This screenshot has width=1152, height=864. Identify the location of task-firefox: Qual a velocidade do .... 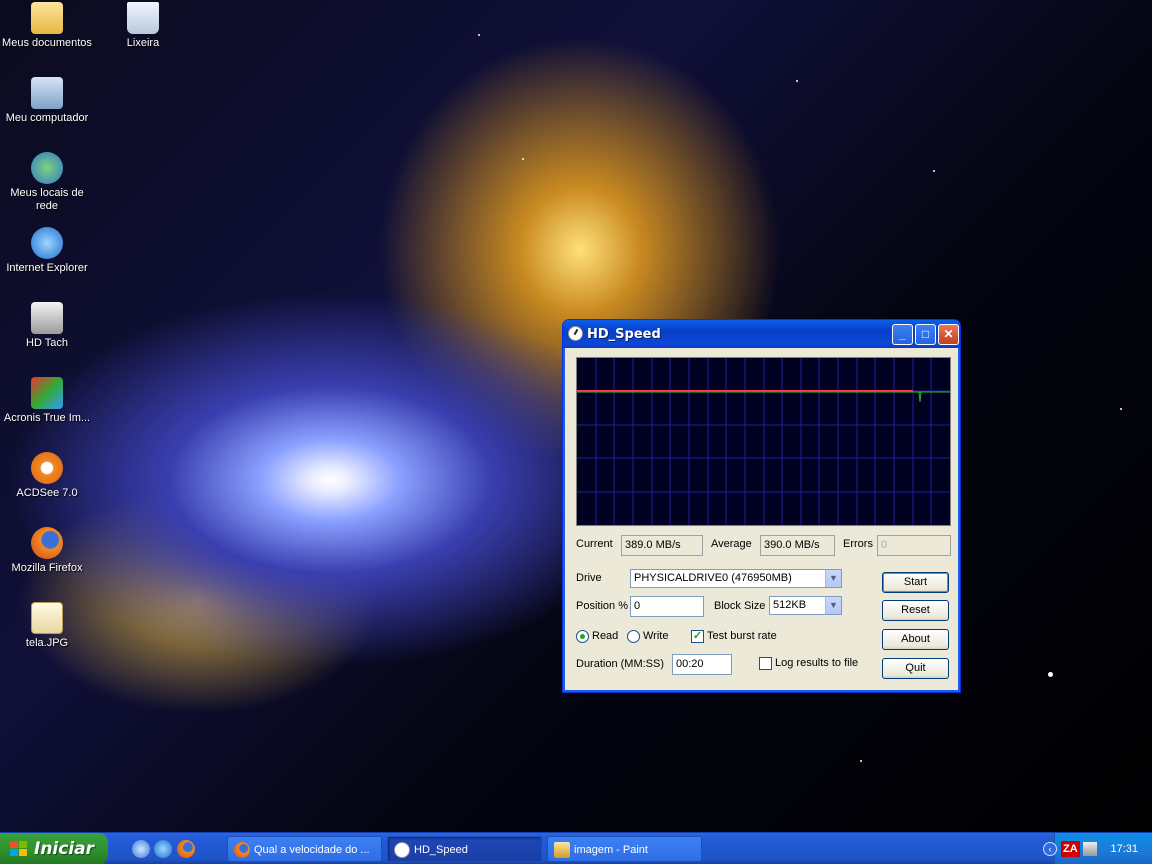
(304, 849).